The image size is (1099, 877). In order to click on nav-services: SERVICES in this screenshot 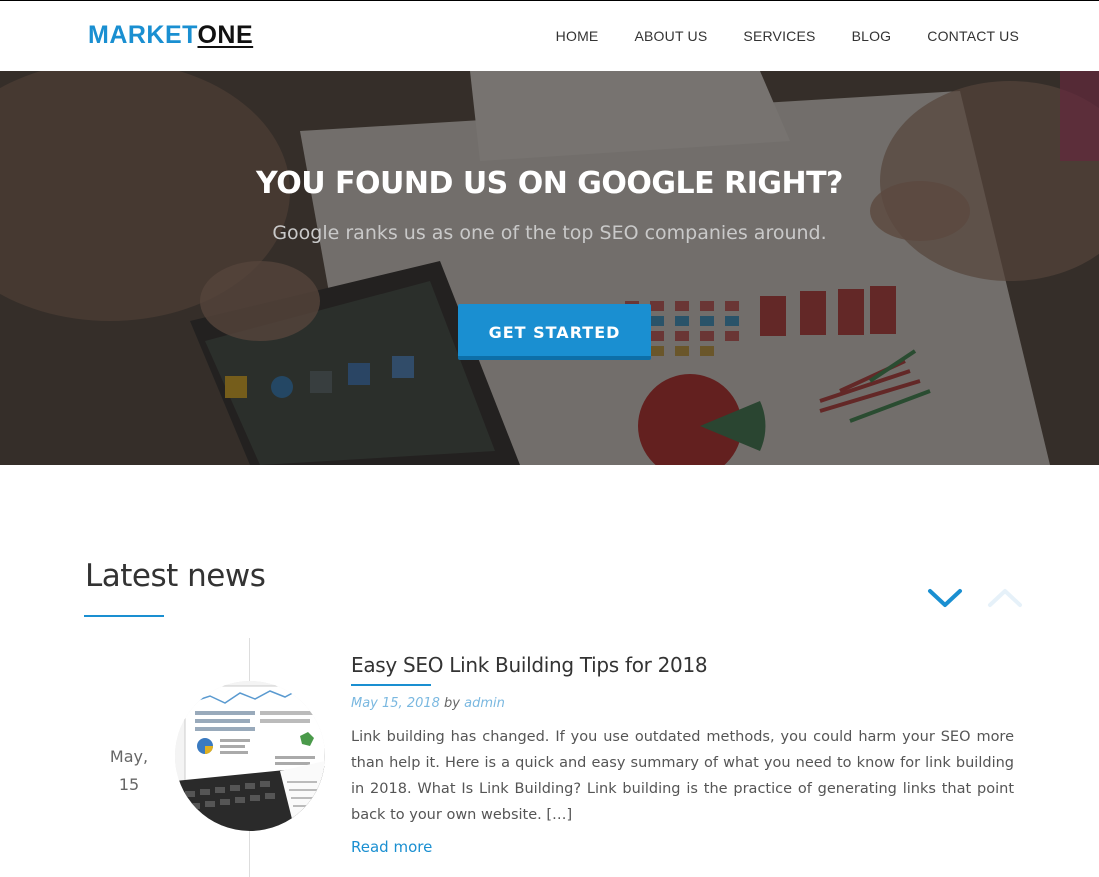, I will do `click(779, 36)`.